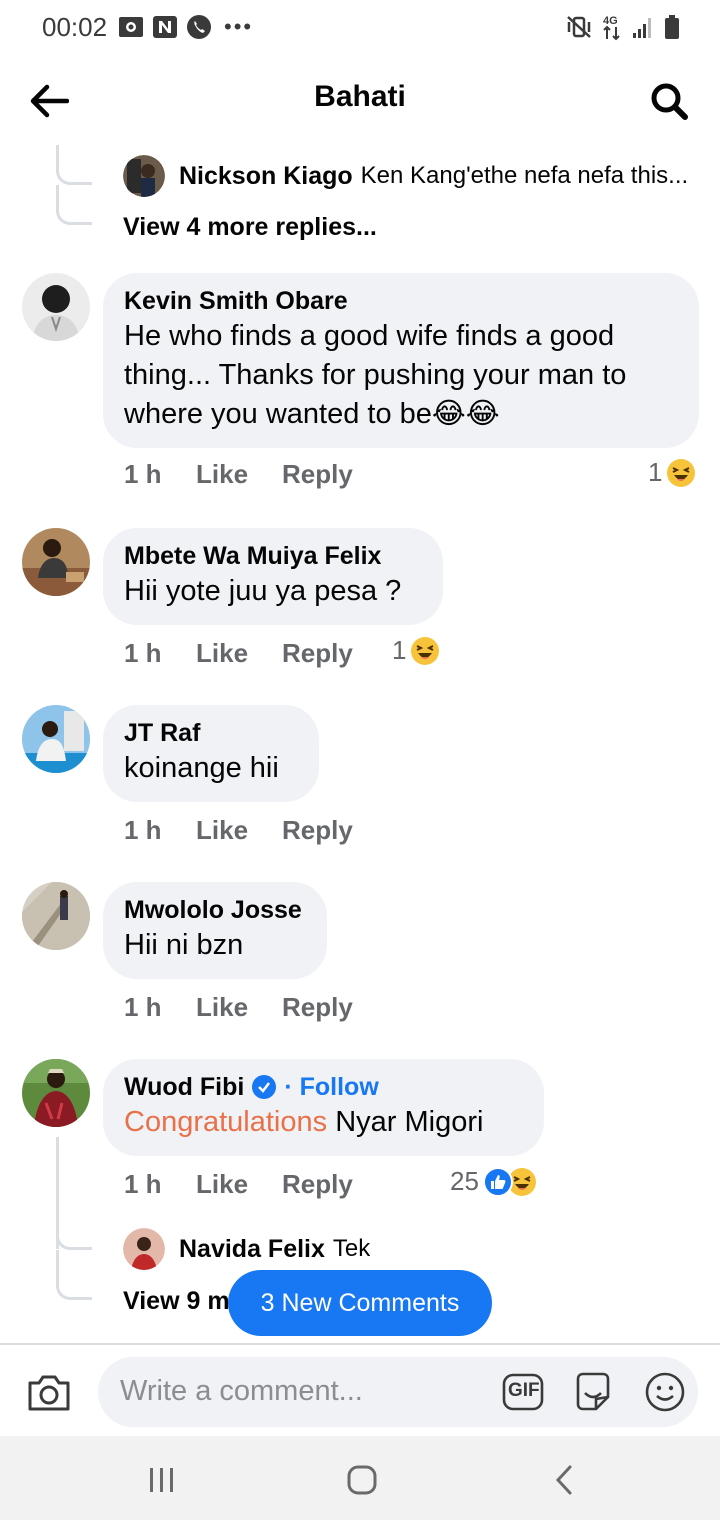 The width and height of the screenshot is (720, 1520). I want to click on page-title: Bahati, so click(360, 96).